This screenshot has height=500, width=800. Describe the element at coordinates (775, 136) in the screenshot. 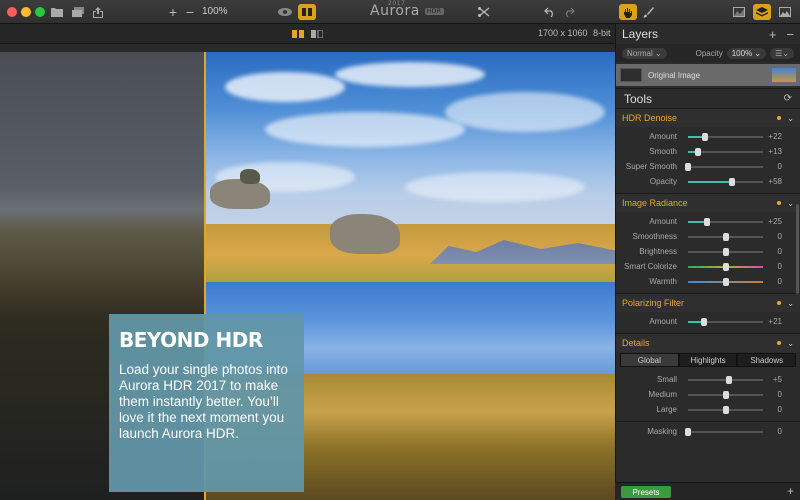

I see `slider-value: +22` at that location.